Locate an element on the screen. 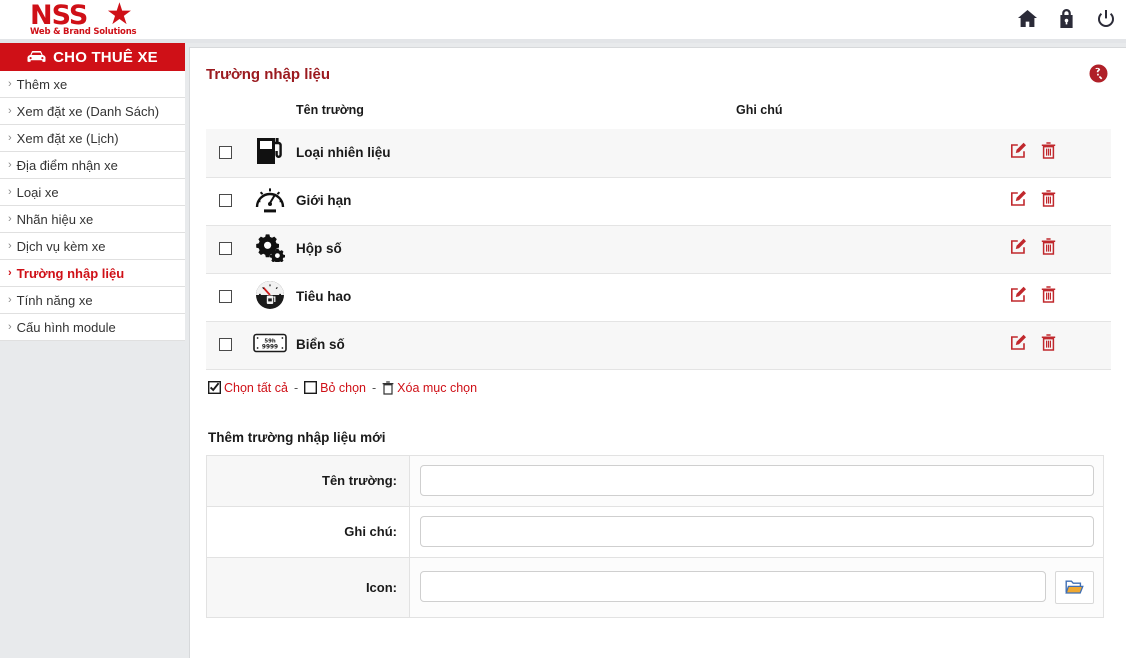  form-label-ghi-chu: Ghi chú: is located at coordinates (308, 531).